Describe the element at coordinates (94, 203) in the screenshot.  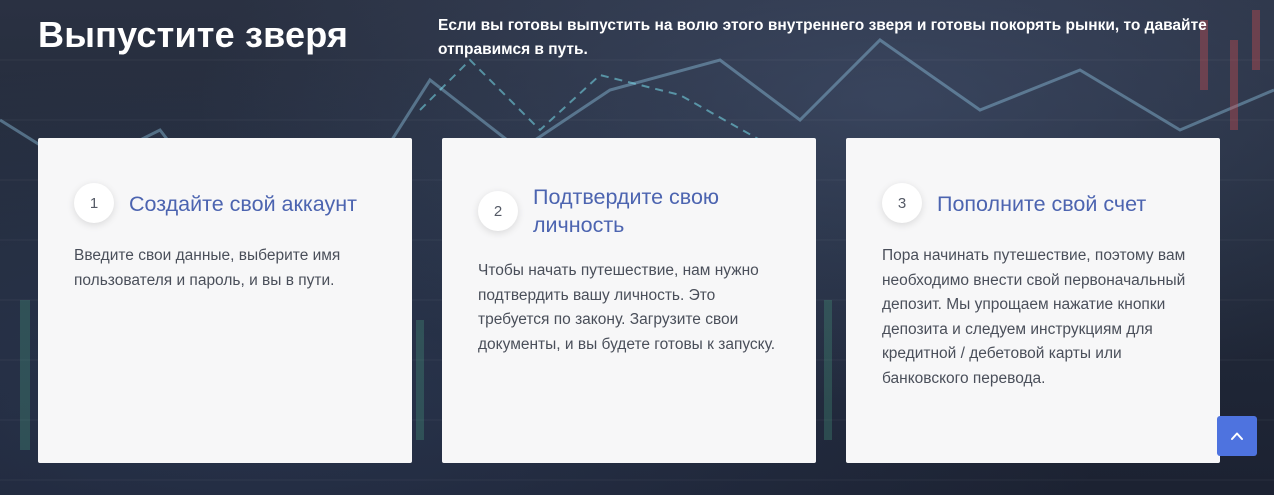
I see `step-number-badge: 1` at that location.